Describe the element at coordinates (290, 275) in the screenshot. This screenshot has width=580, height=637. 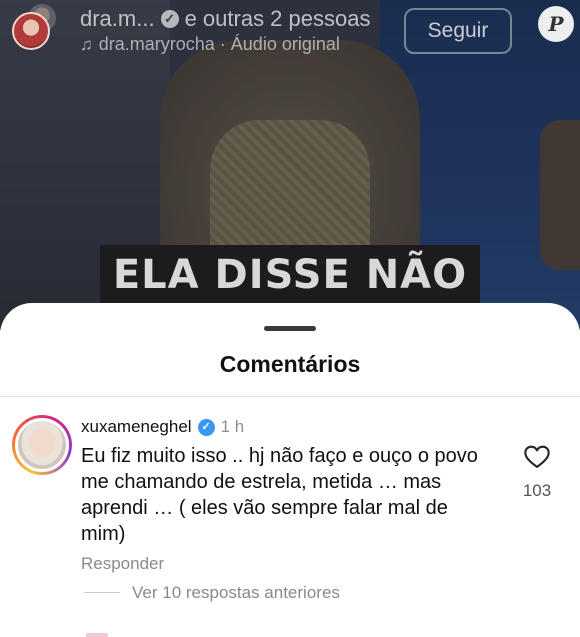
I see `video-caption: ELA DISSE NÃO` at that location.